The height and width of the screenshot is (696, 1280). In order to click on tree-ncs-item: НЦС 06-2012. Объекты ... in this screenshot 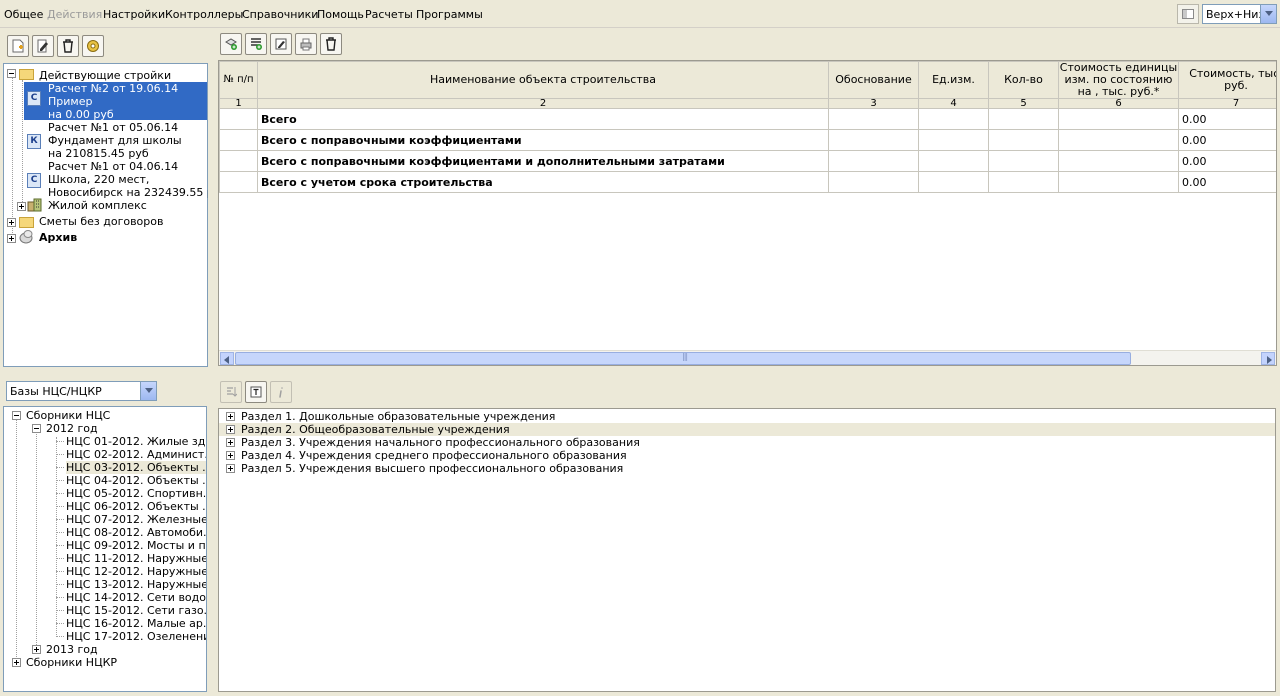, I will do `click(136, 506)`.